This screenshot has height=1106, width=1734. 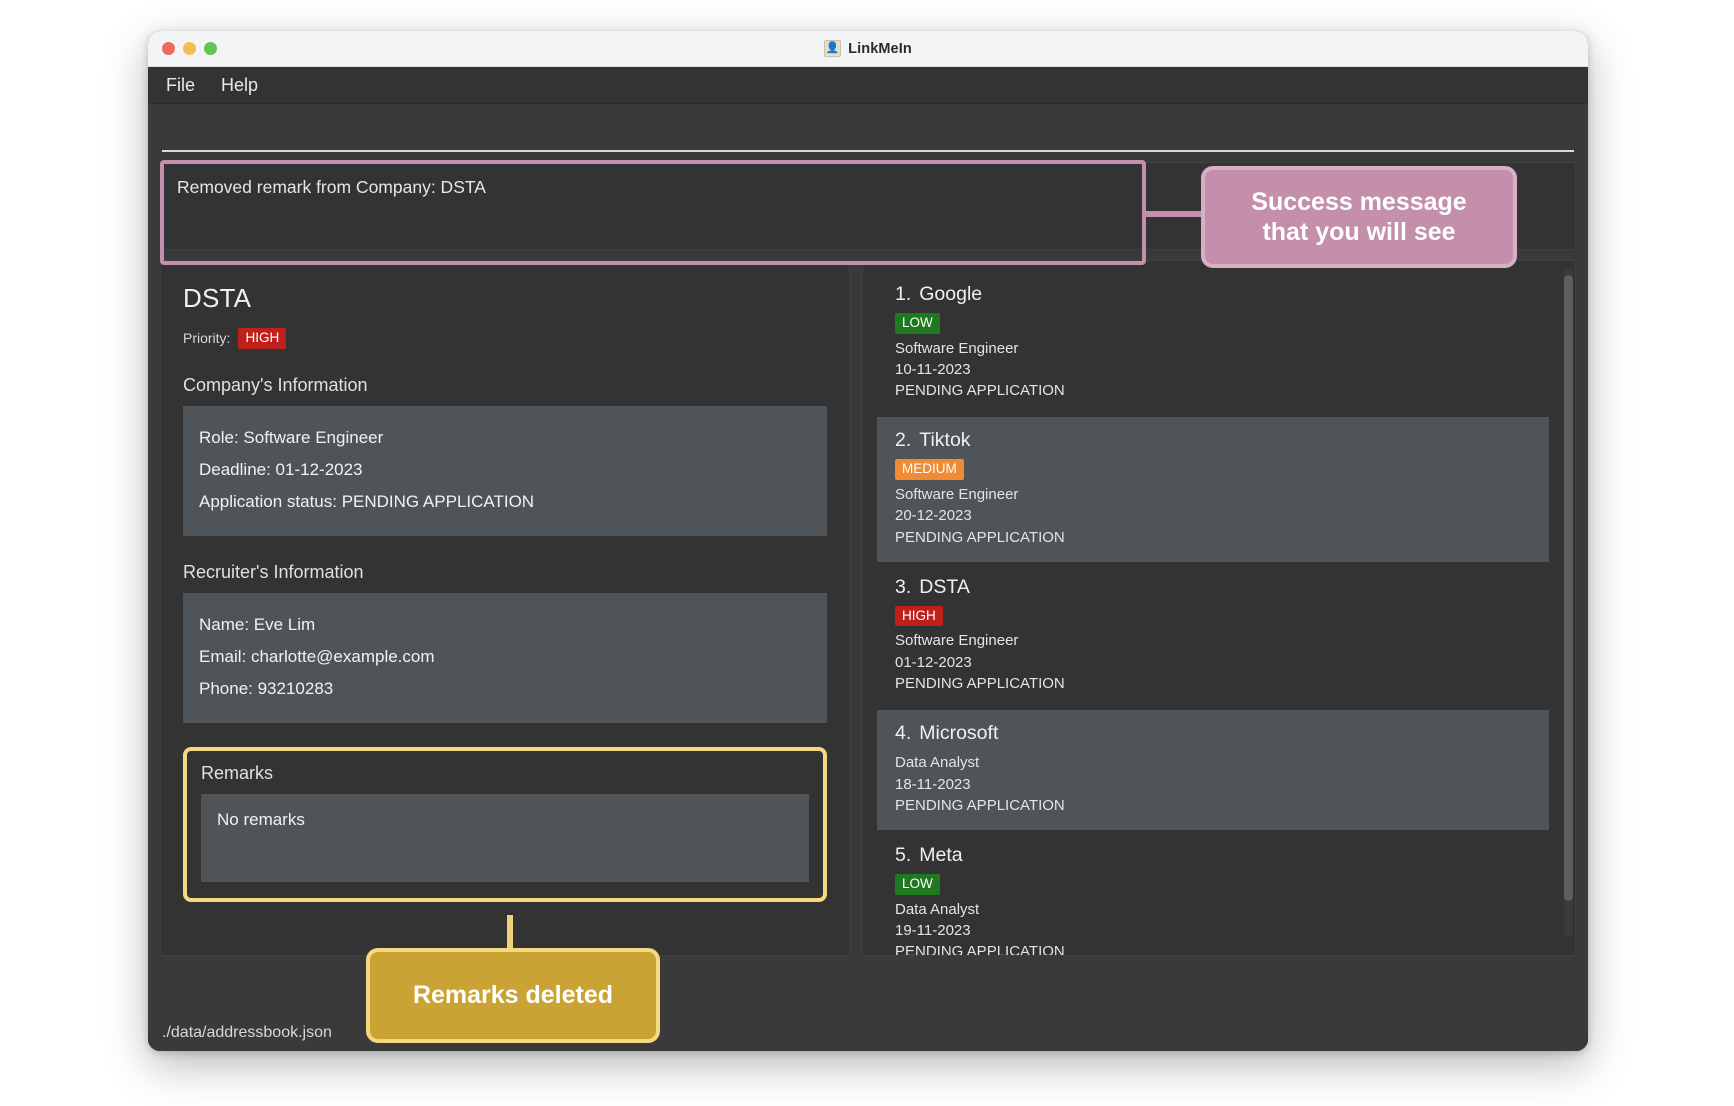 What do you see at coordinates (217, 298) in the screenshot?
I see `detail-company-name: DSTA` at bounding box center [217, 298].